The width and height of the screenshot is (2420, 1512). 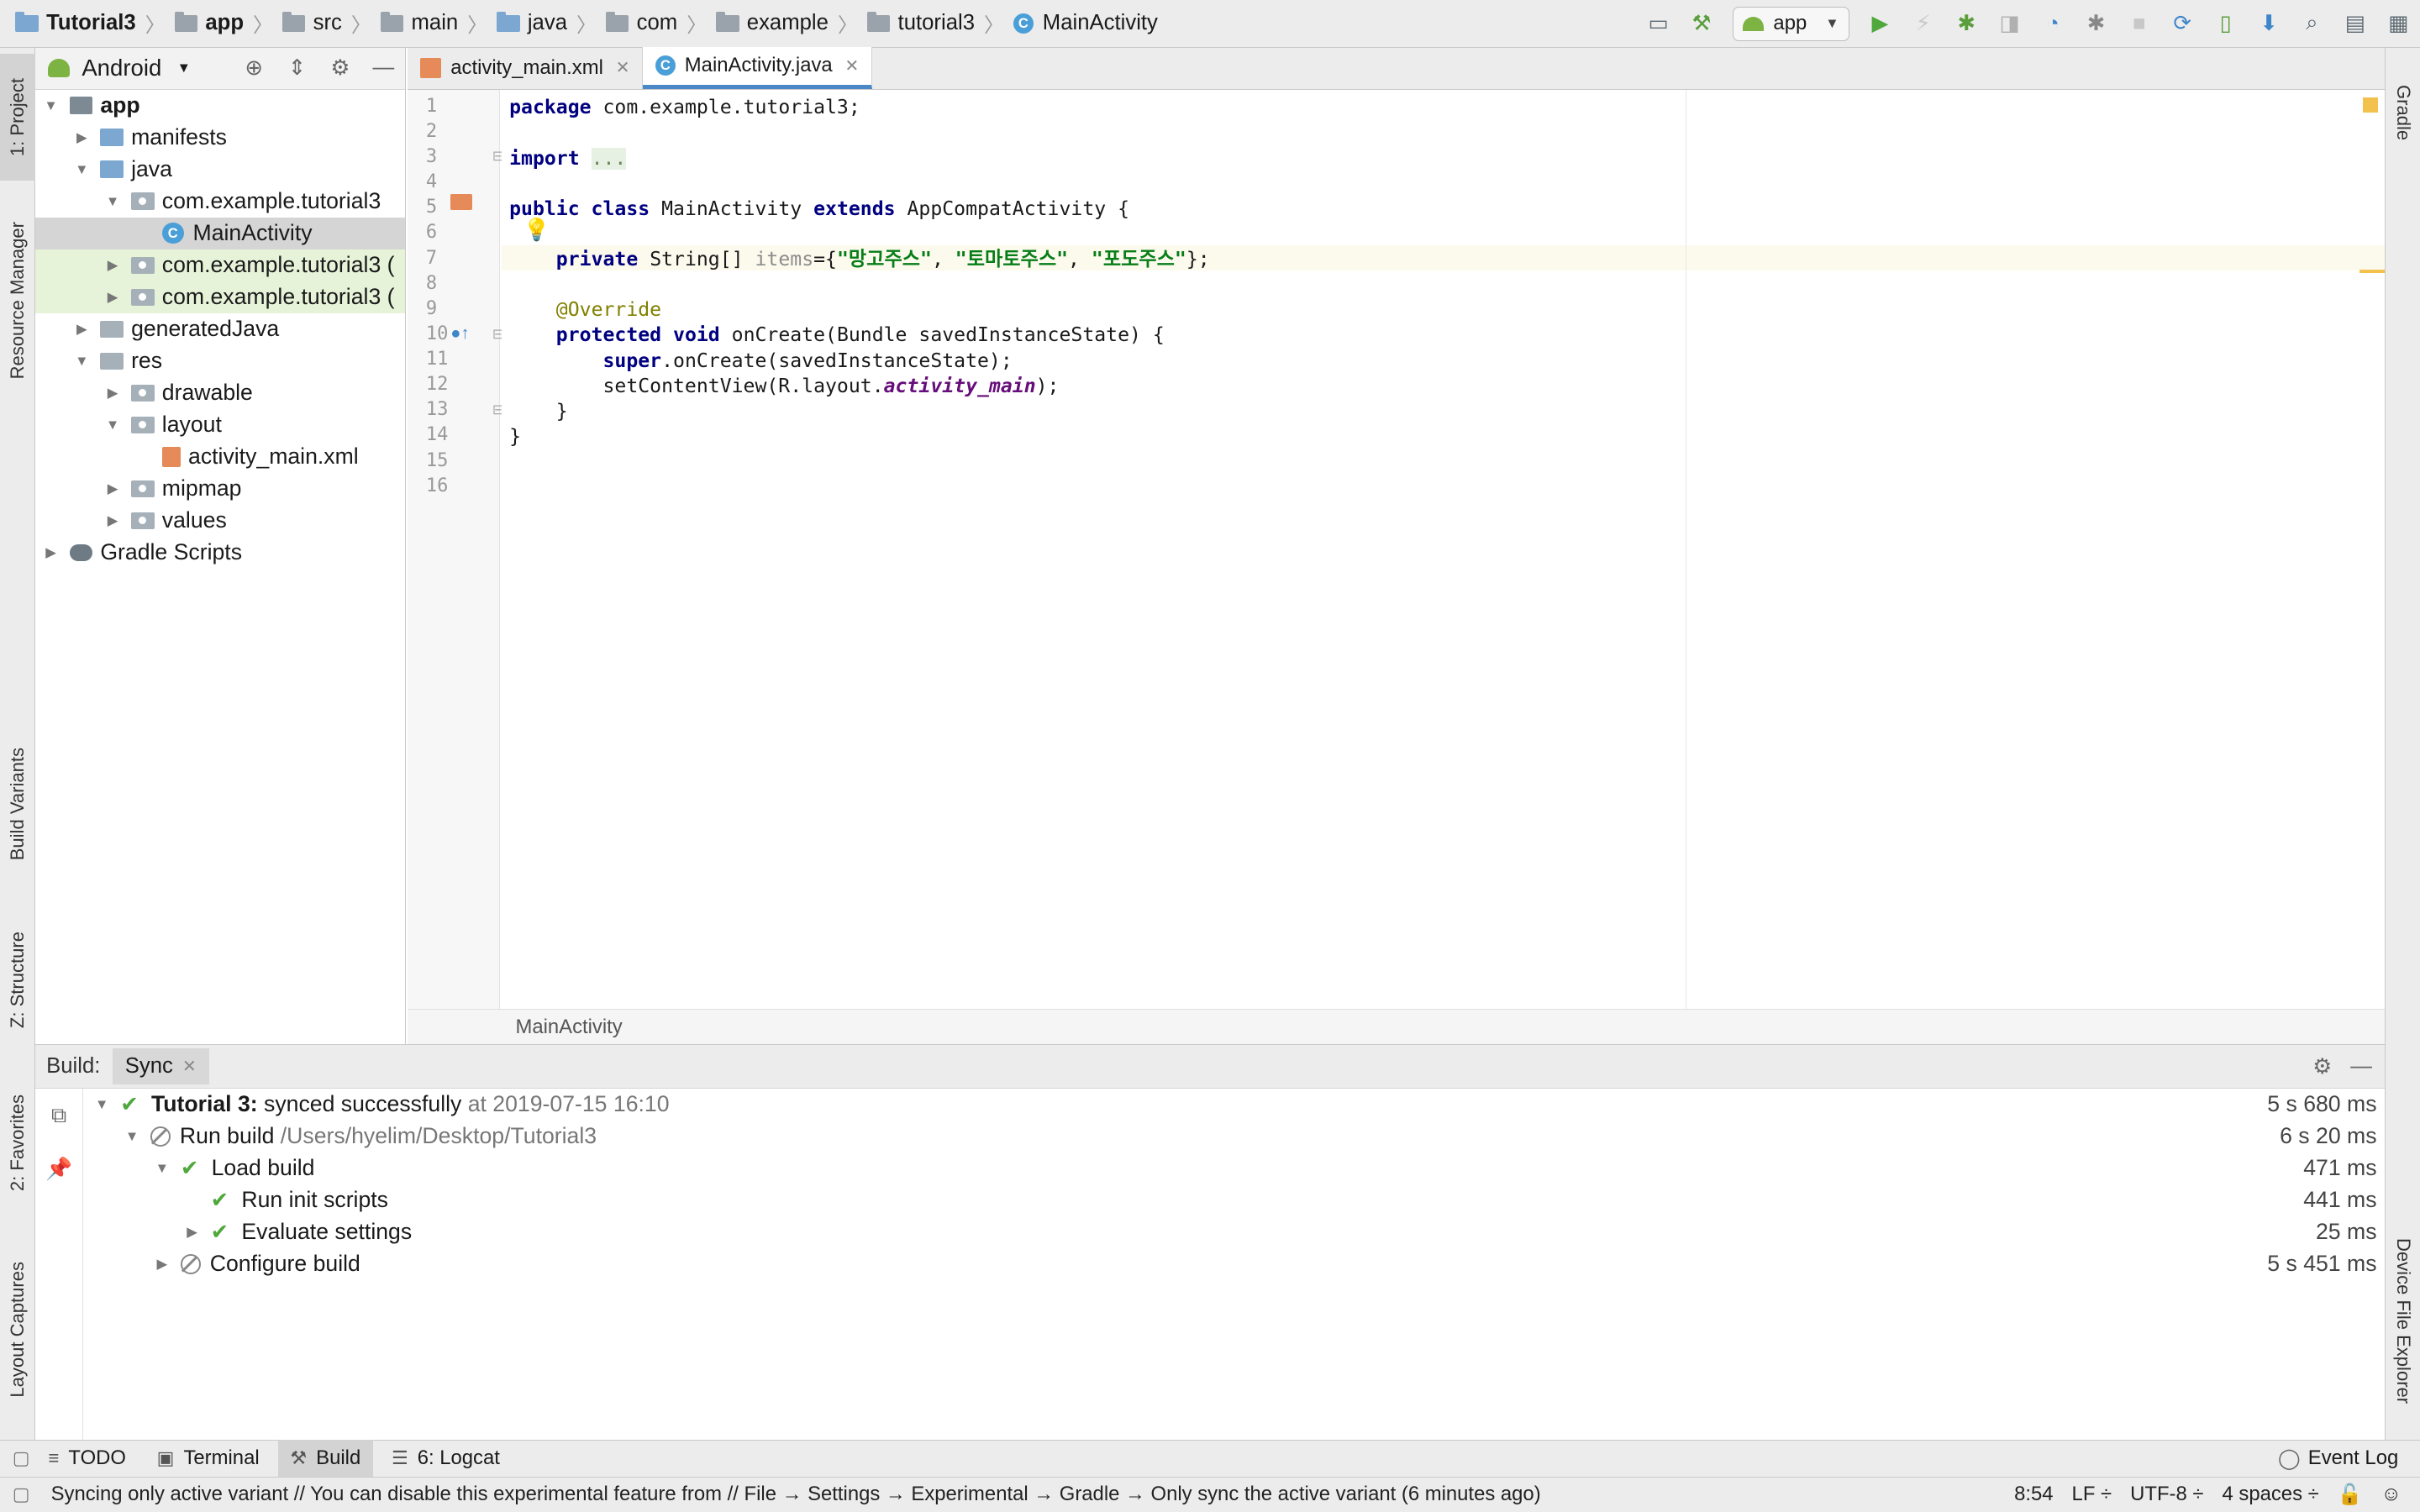 What do you see at coordinates (17, 804) in the screenshot?
I see `tool-tab-build-variants: Build Variants` at bounding box center [17, 804].